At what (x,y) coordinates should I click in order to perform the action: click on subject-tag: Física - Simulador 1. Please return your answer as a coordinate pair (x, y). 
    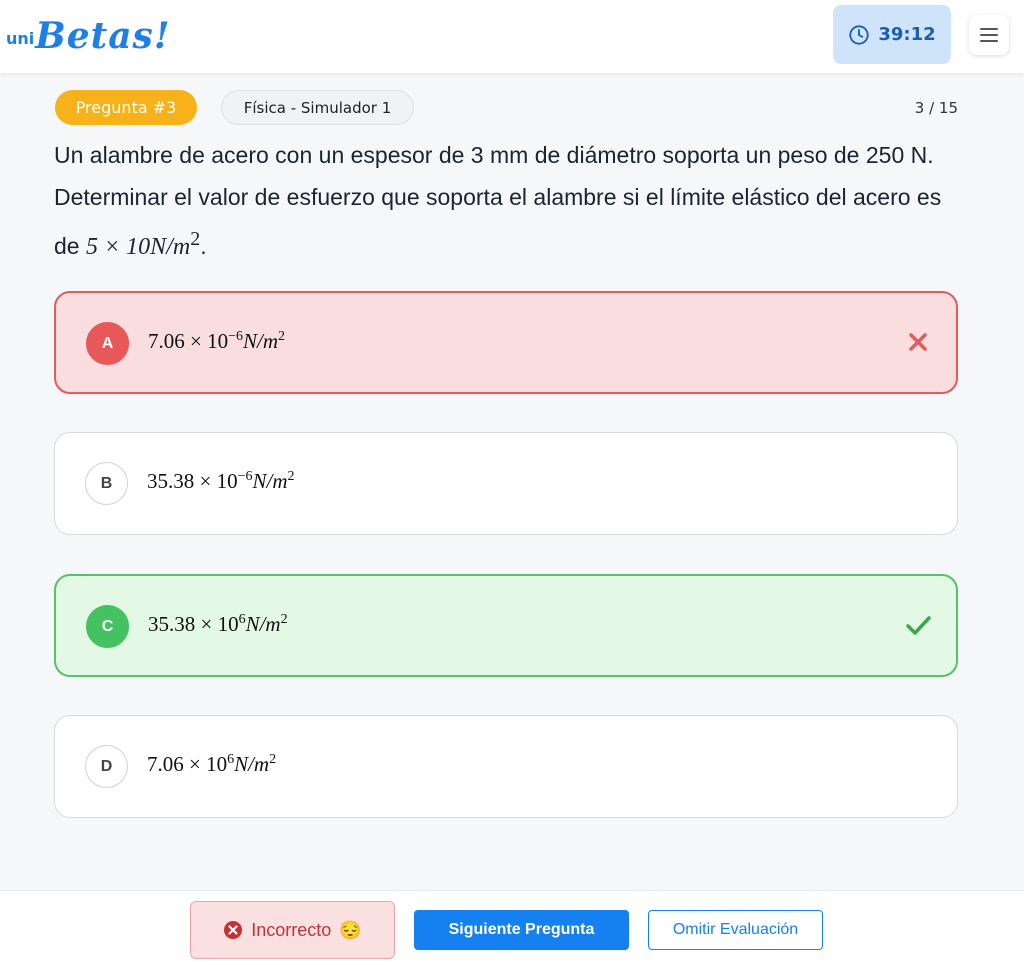
    Looking at the image, I should click on (317, 107).